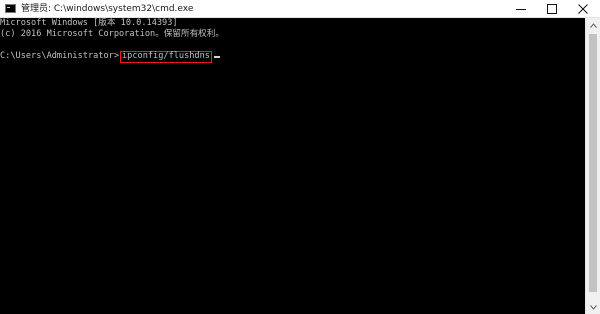  Describe the element at coordinates (300, 9) in the screenshot. I see `title-bar: 管理员: C:\windows\system32\cmd.exe` at that location.